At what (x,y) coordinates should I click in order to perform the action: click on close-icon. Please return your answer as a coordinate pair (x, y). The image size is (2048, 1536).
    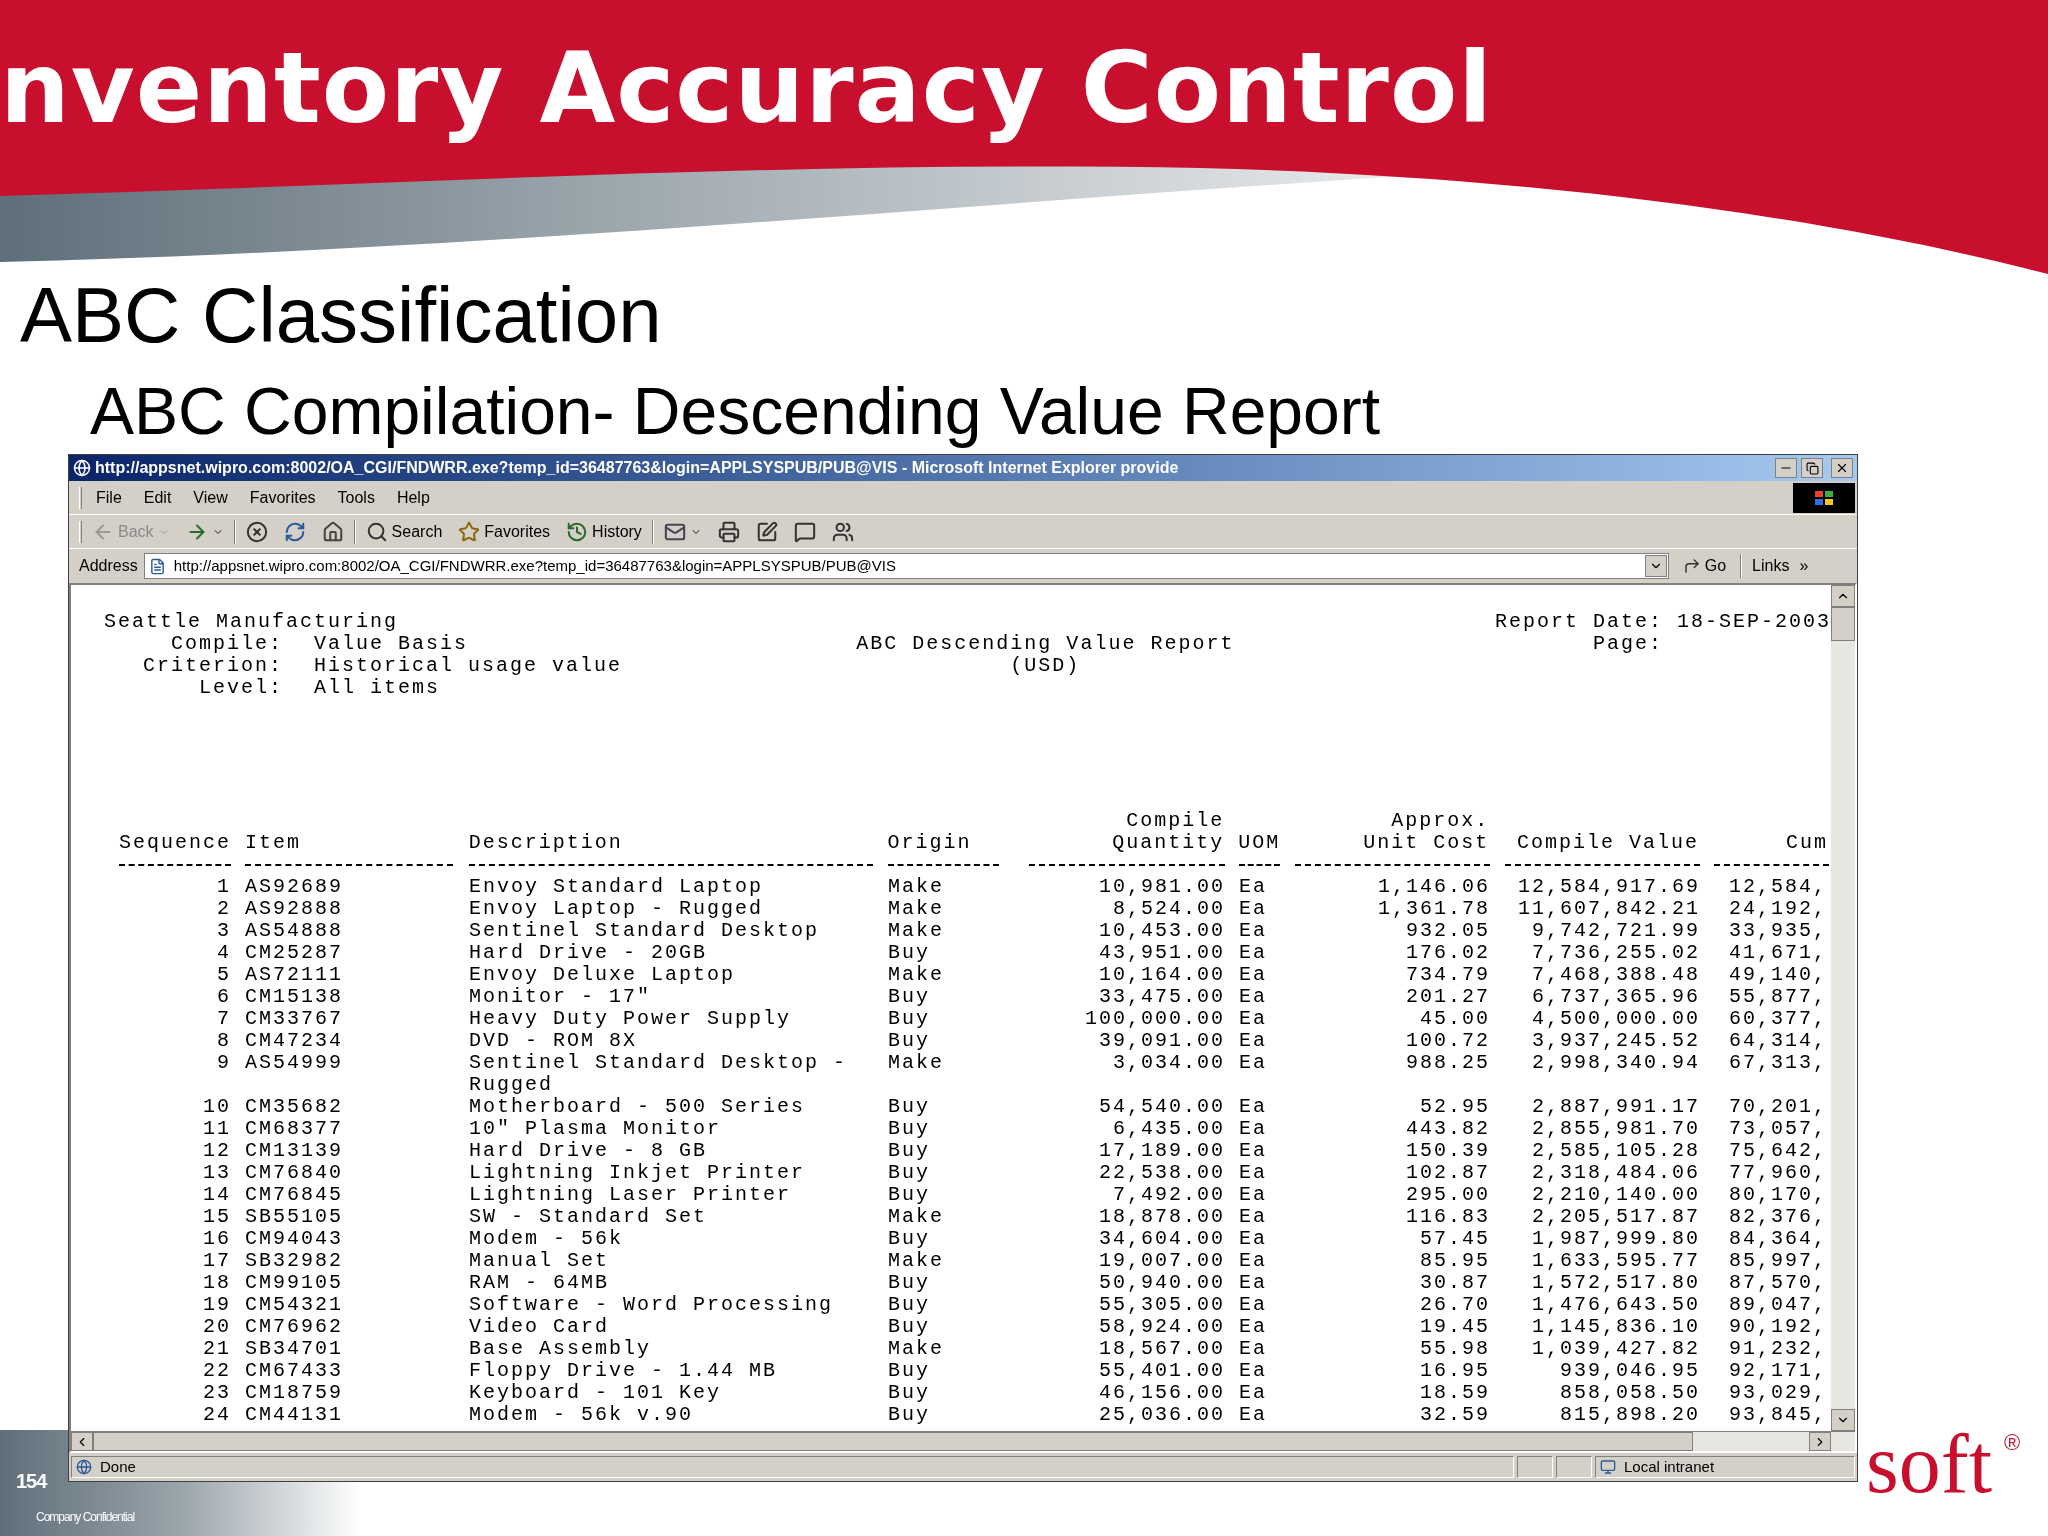
    Looking at the image, I should click on (1842, 468).